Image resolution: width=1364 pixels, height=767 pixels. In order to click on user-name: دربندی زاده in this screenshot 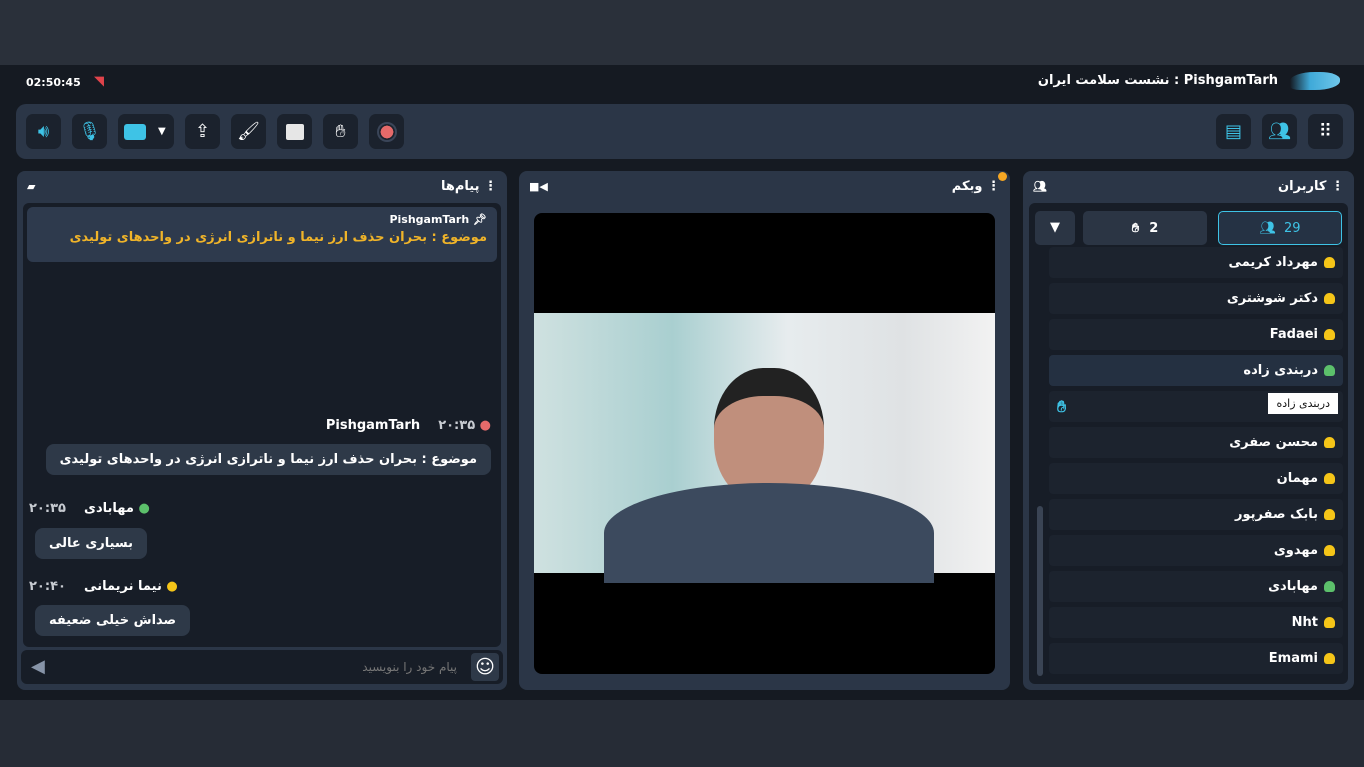, I will do `click(1280, 370)`.